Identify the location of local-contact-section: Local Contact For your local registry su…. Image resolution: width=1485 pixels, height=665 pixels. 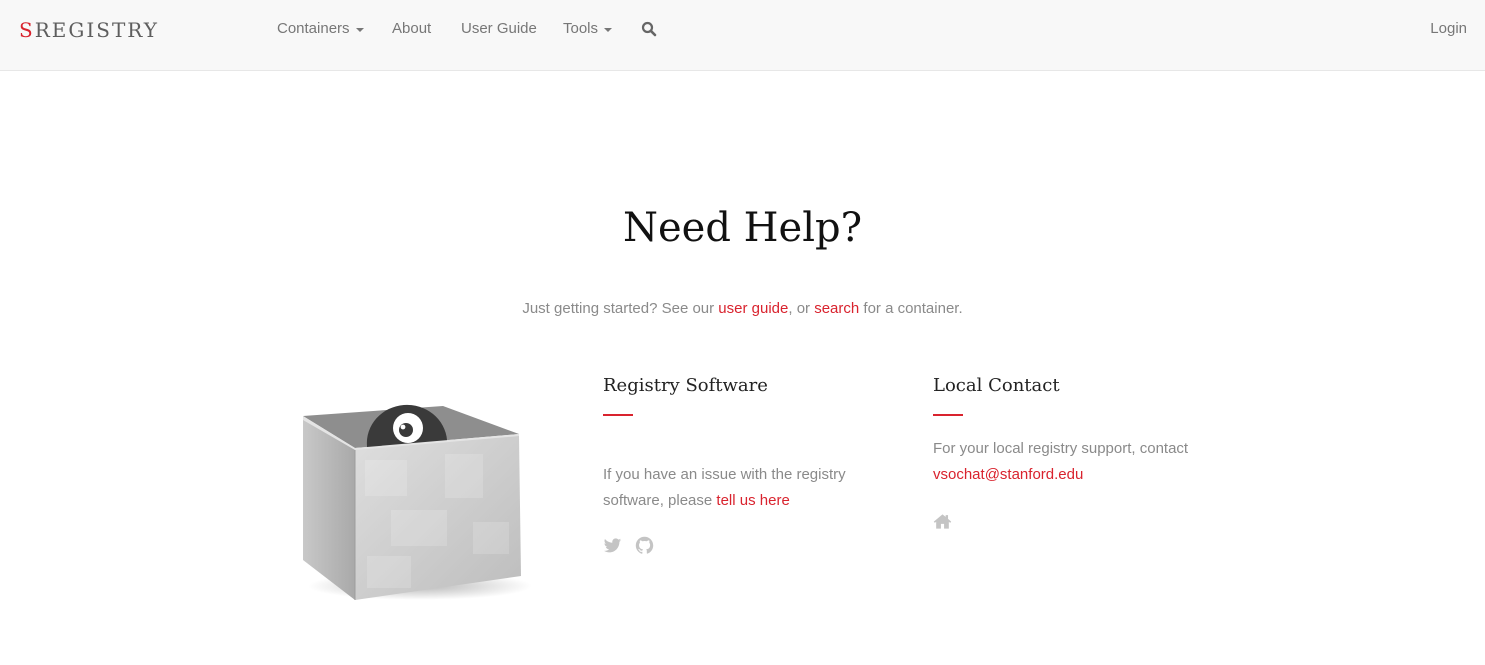
(1078, 453).